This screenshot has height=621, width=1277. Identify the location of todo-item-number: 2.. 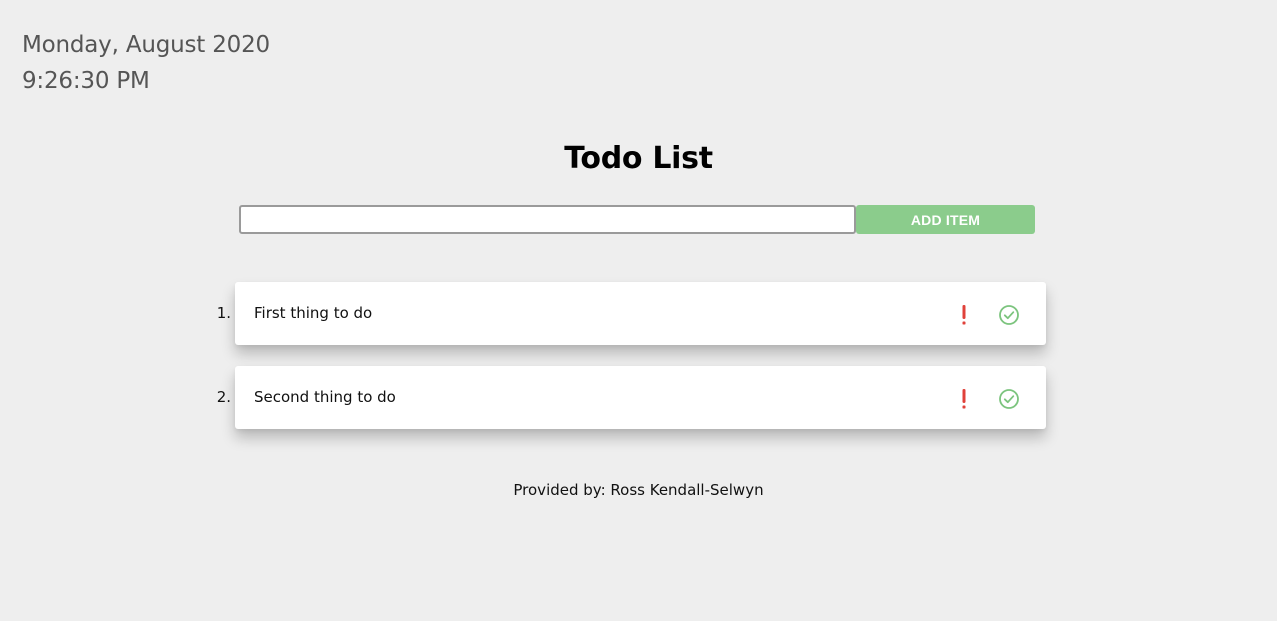
(223, 397).